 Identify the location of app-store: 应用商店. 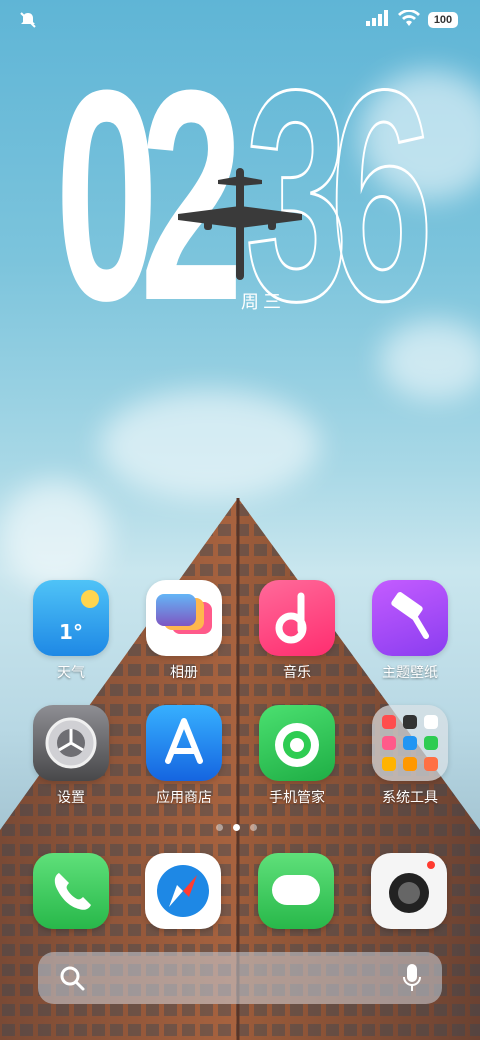
(184, 756).